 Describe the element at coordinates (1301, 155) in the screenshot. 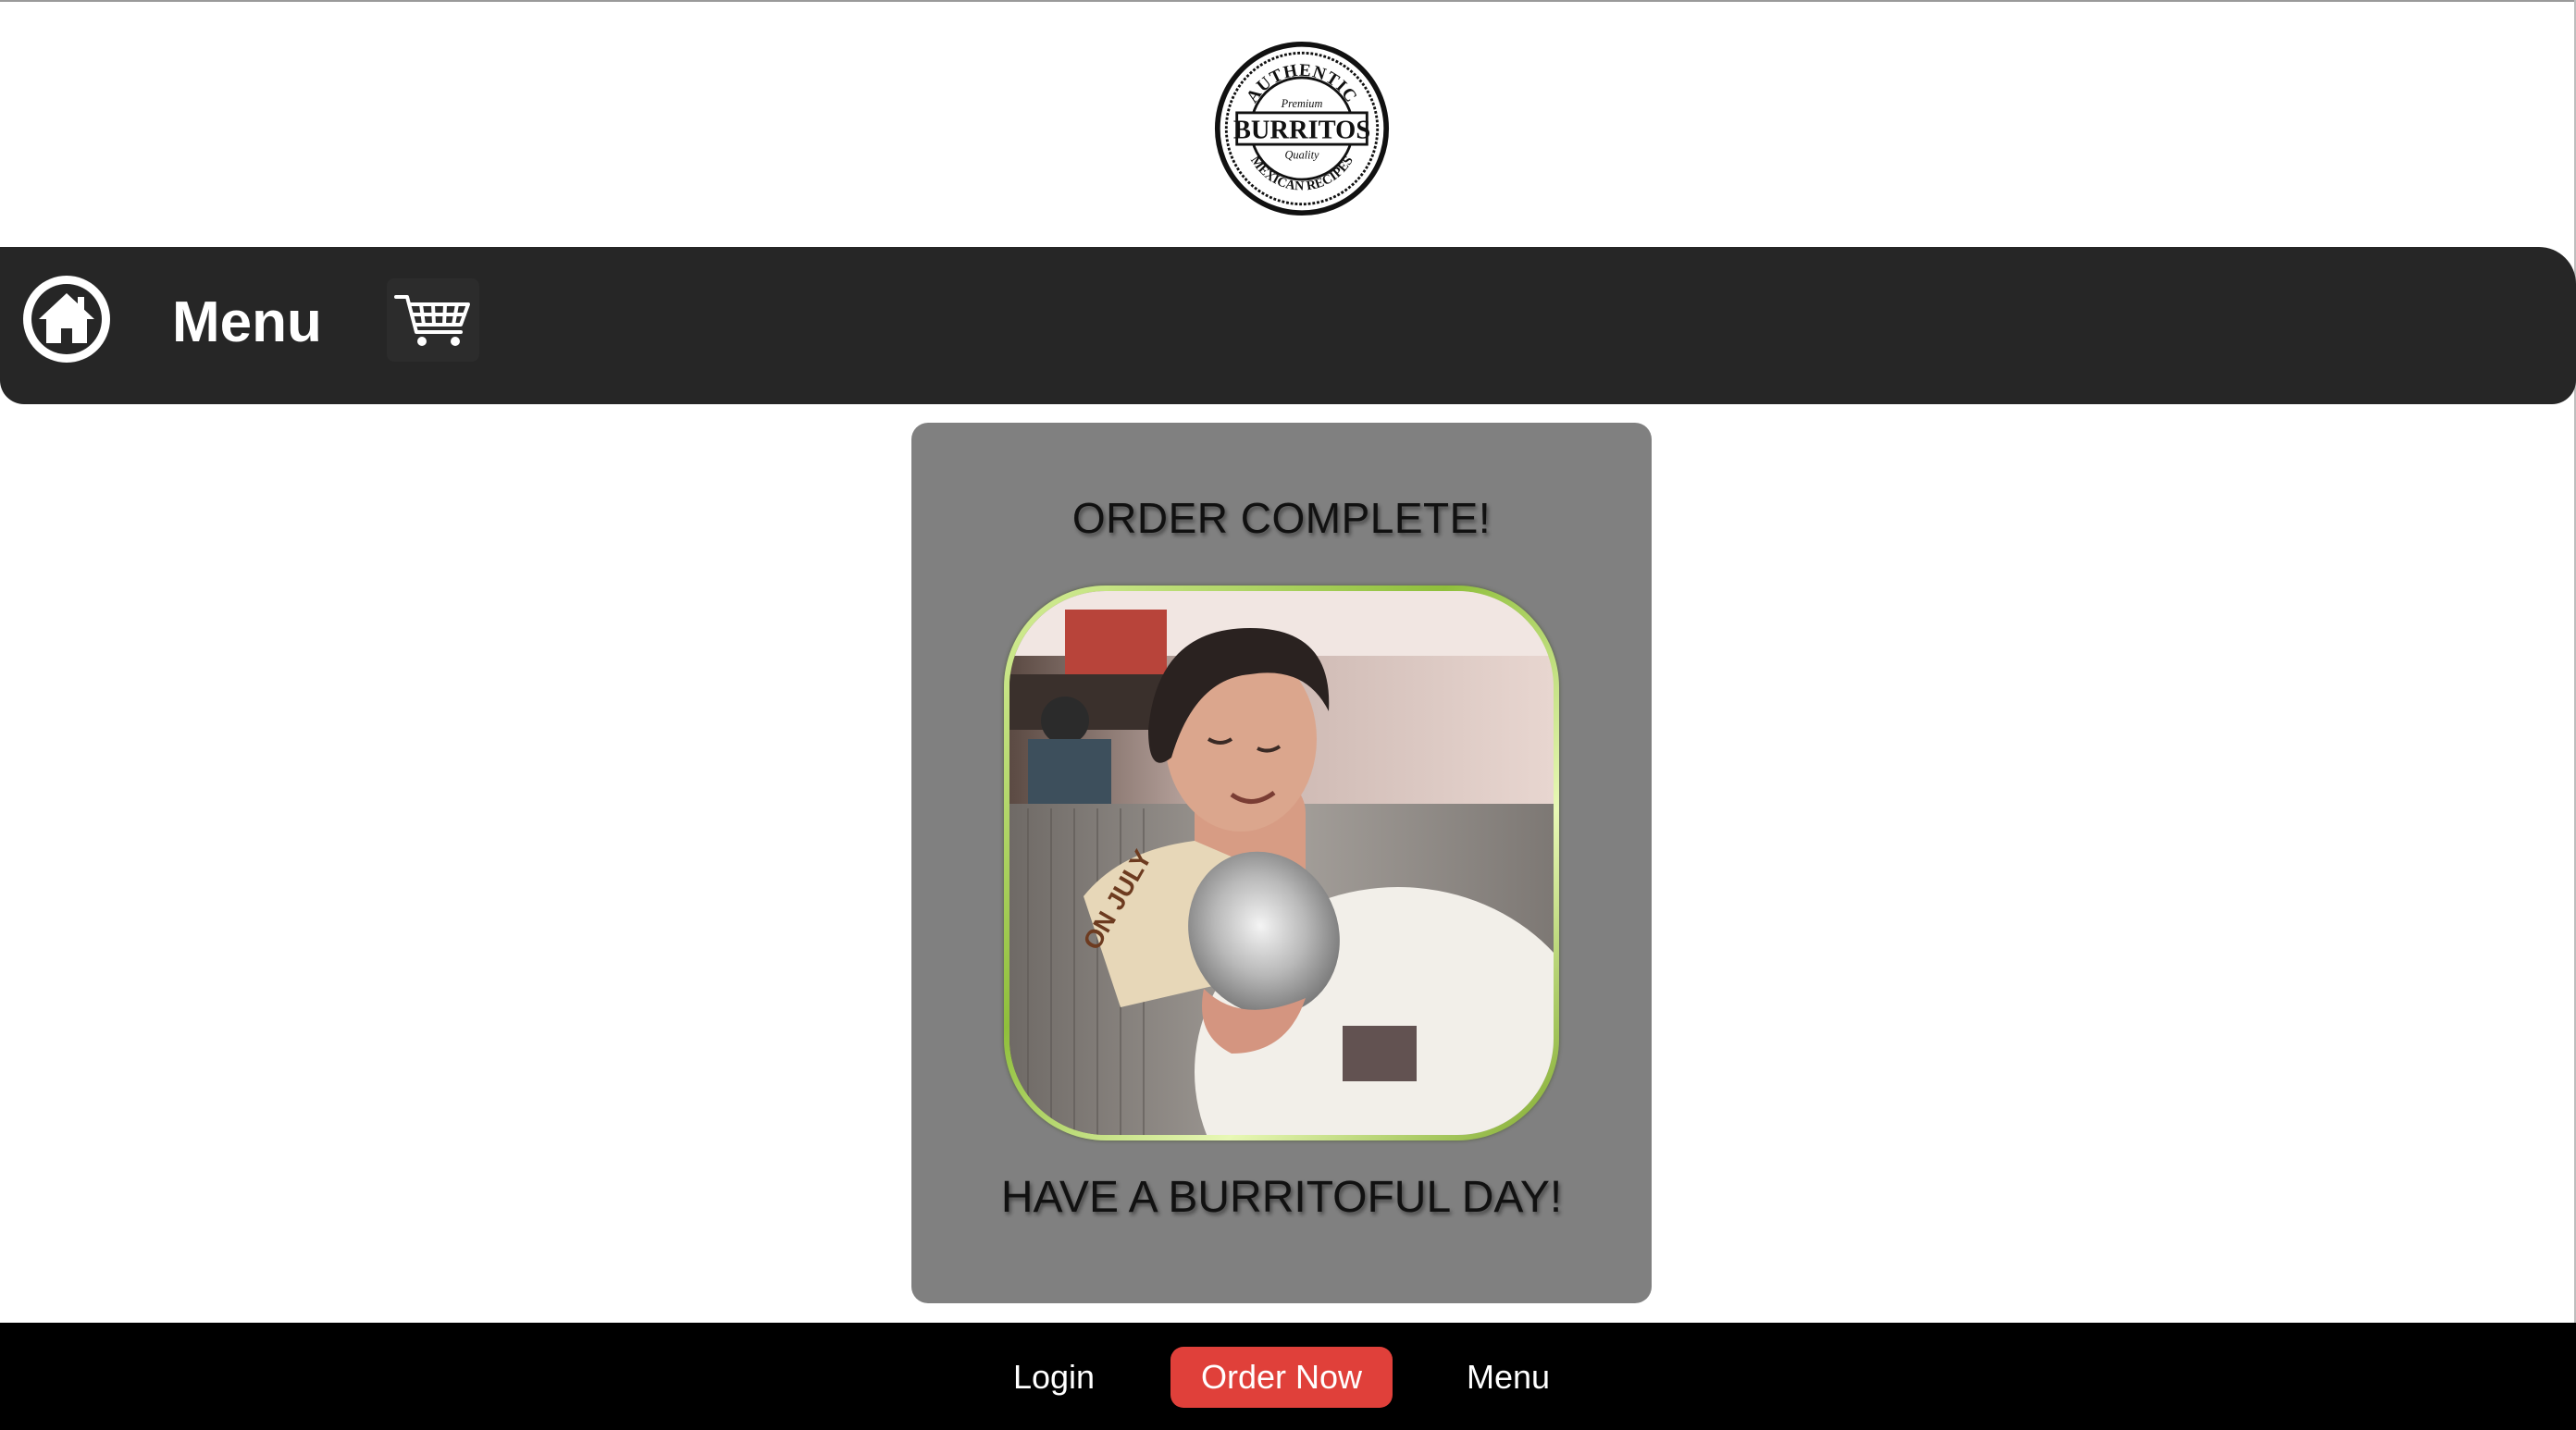

I see `svg-text: Quality` at that location.